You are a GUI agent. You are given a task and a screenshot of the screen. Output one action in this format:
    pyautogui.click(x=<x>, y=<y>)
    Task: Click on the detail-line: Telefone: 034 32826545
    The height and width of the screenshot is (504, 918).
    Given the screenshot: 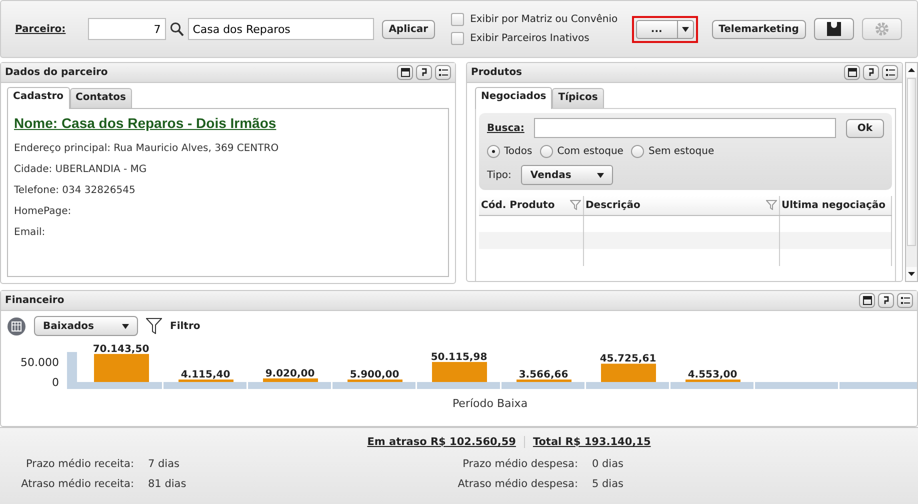 What is the action you would take?
    pyautogui.click(x=75, y=190)
    